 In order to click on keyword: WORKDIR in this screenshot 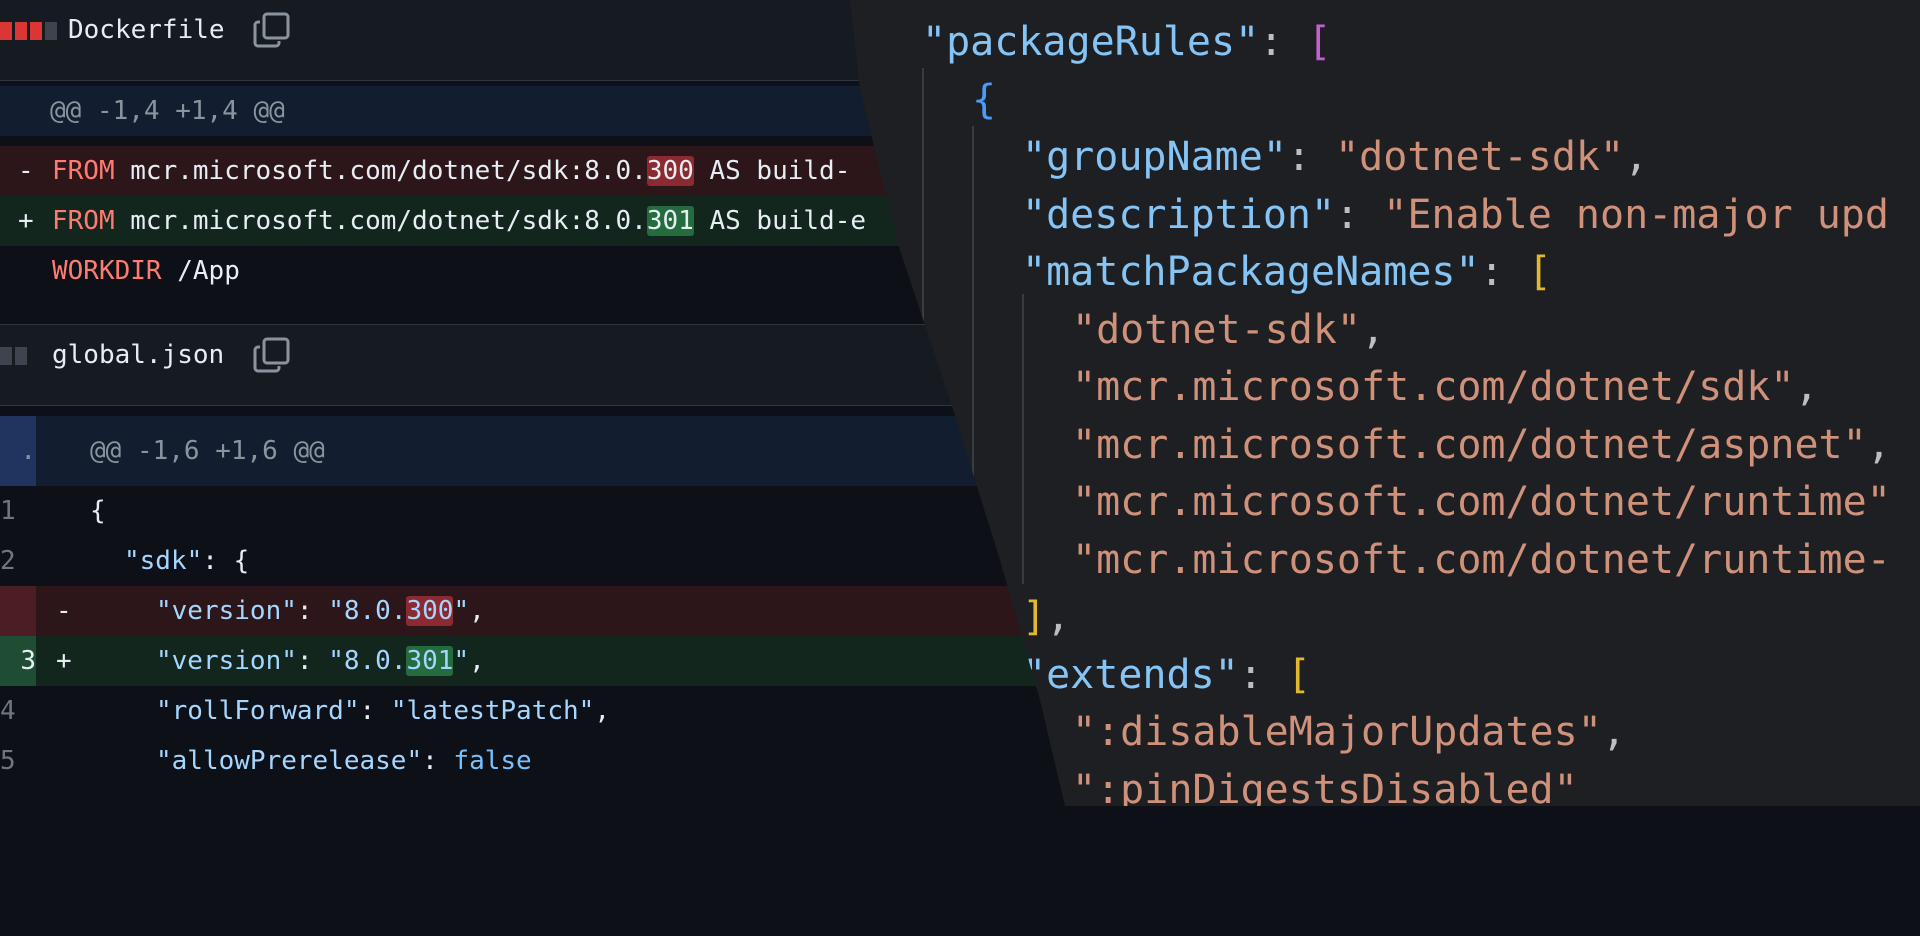, I will do `click(107, 271)`.